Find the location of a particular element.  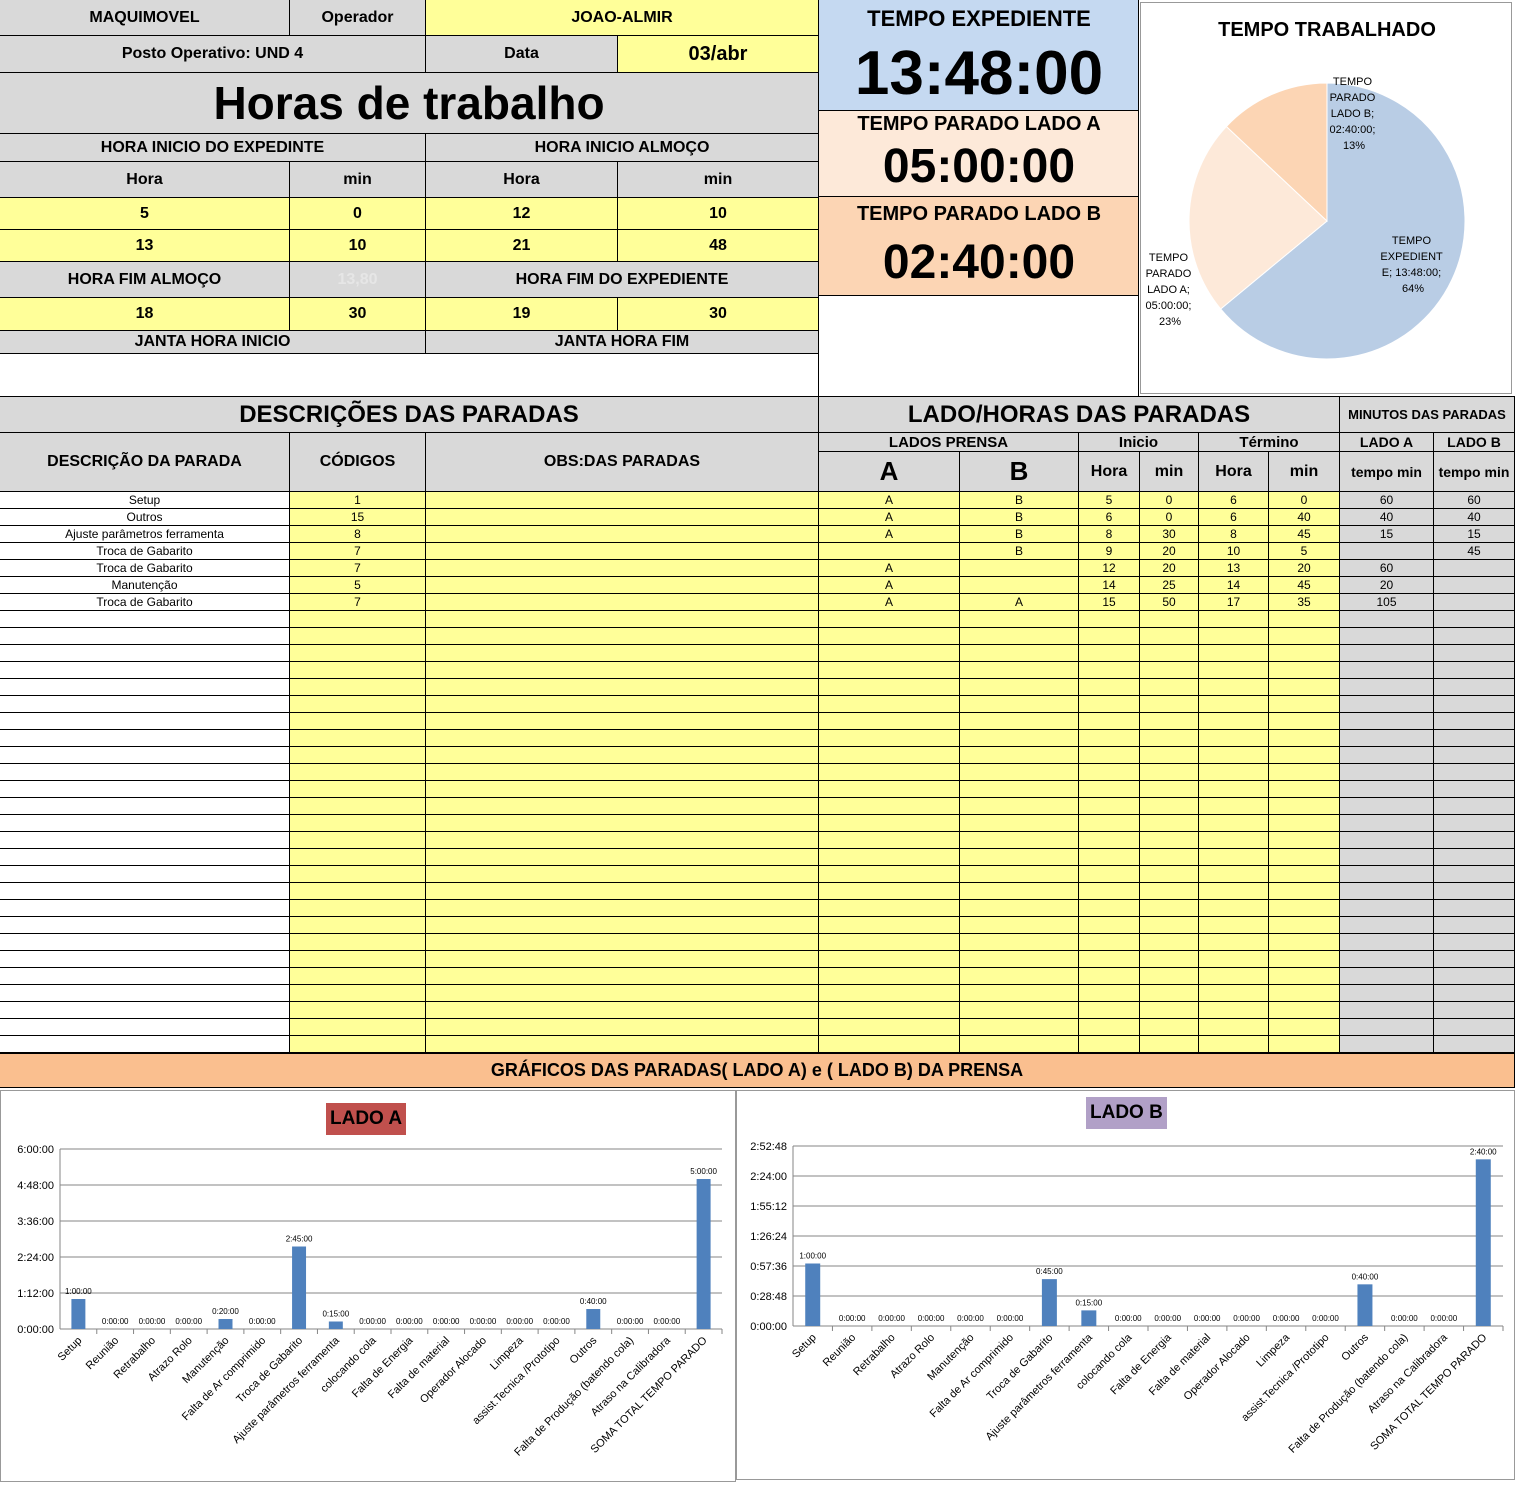

row-lado-b: B is located at coordinates (1019, 534).